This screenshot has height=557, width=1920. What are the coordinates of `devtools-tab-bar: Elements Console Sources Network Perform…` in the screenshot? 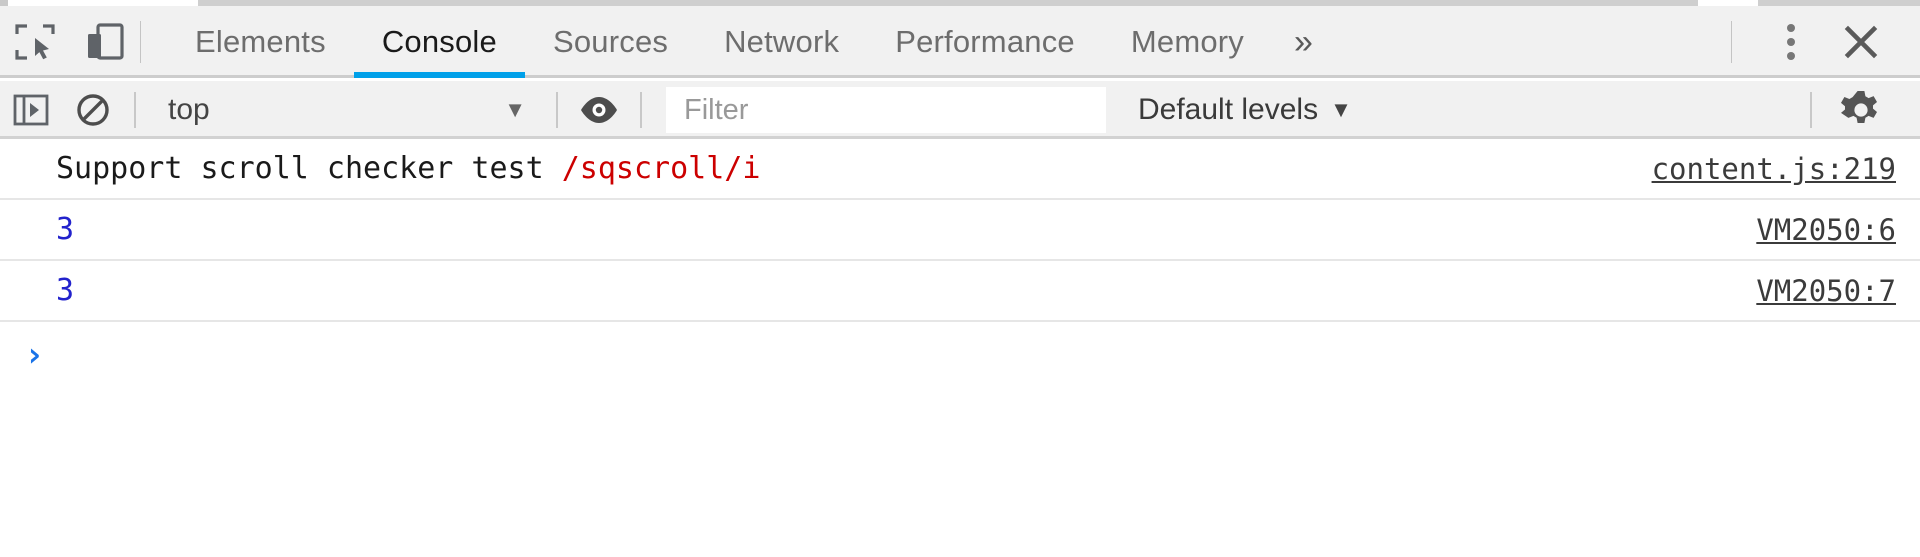 It's located at (960, 42).